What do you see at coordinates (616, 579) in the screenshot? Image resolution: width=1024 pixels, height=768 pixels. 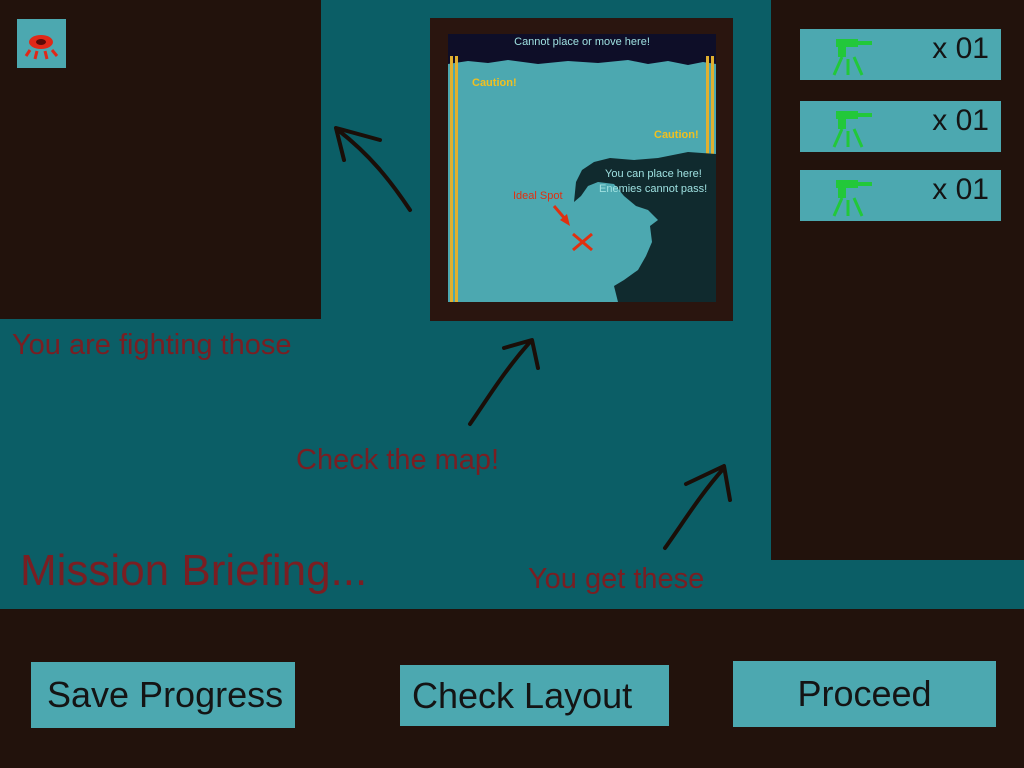 I see `caption-units: You get these` at bounding box center [616, 579].